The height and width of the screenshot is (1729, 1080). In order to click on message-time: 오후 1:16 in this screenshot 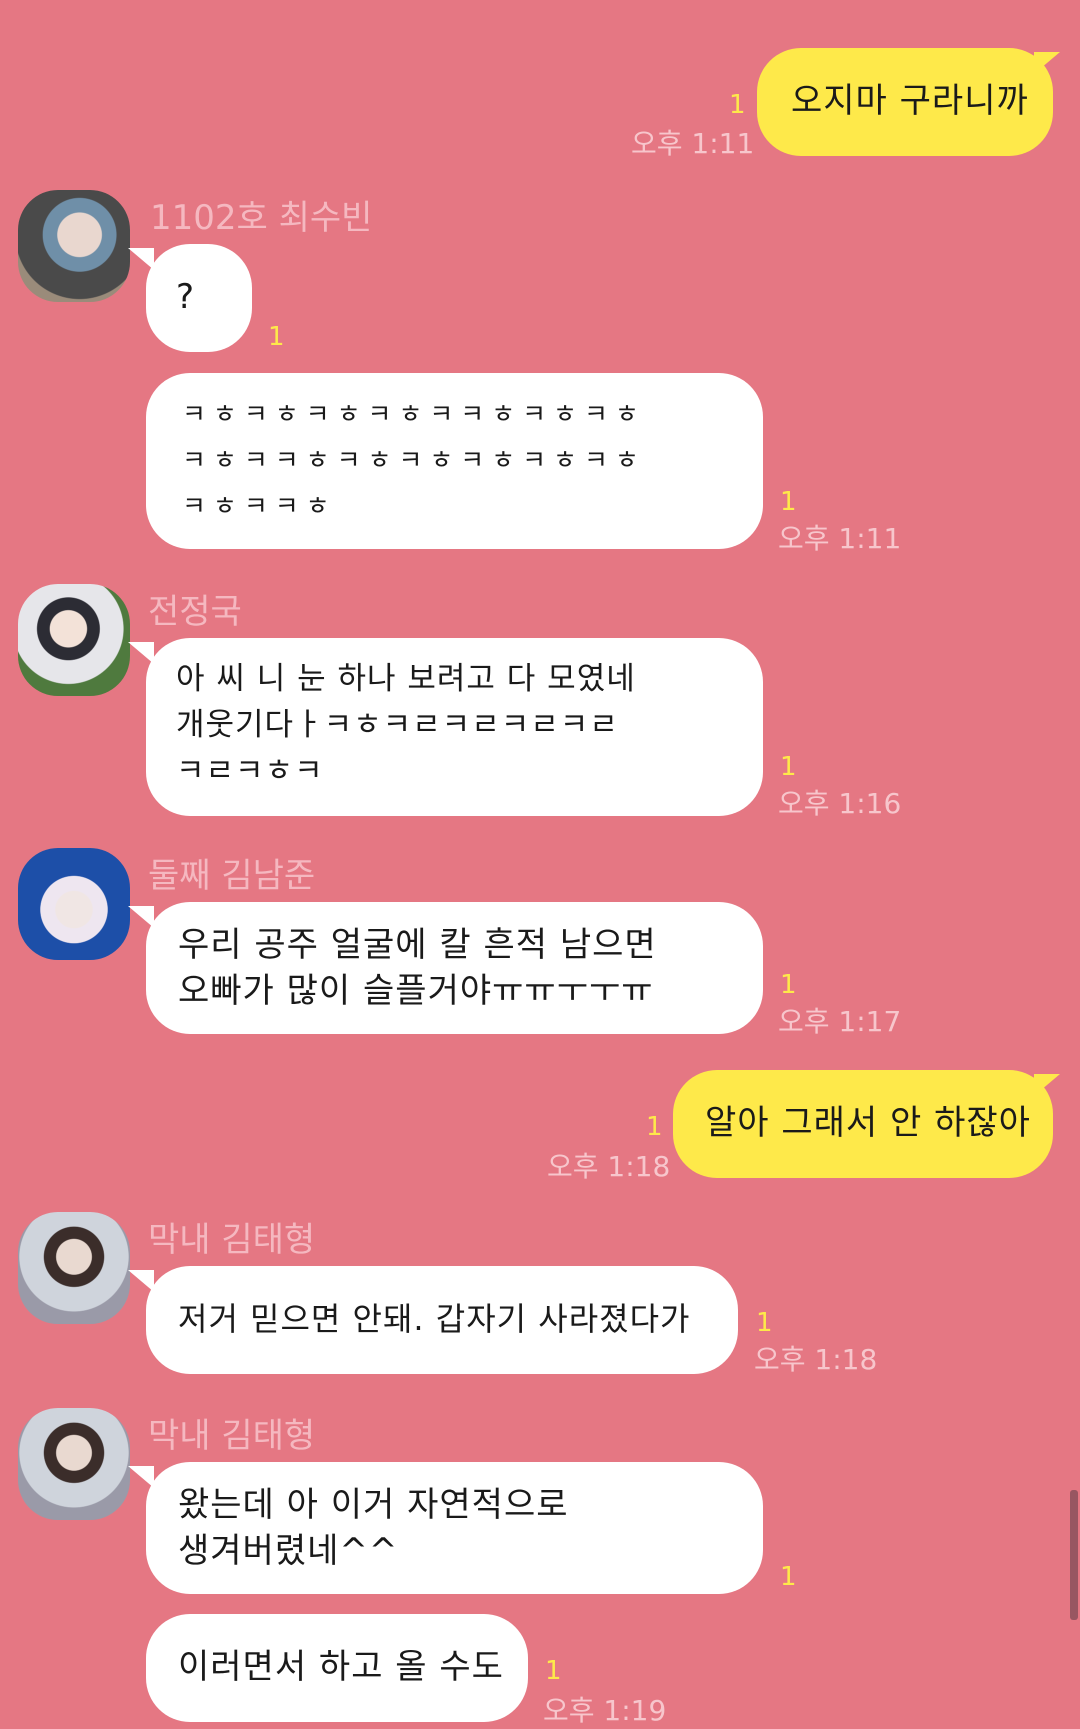, I will do `click(840, 803)`.